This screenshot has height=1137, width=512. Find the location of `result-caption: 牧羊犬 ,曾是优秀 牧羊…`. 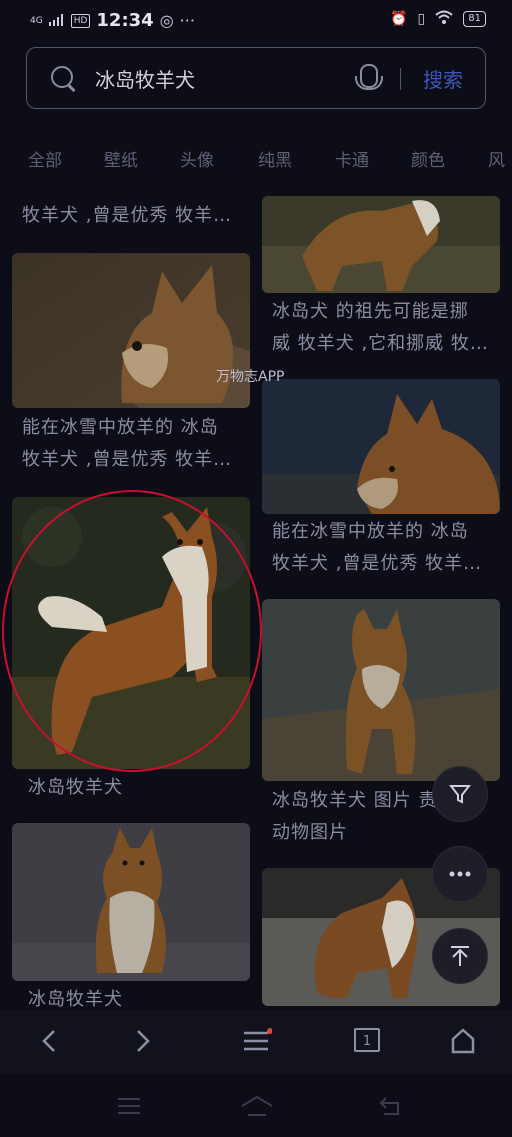

result-caption: 牧羊犬 ,曾是优秀 牧羊… is located at coordinates (127, 216).